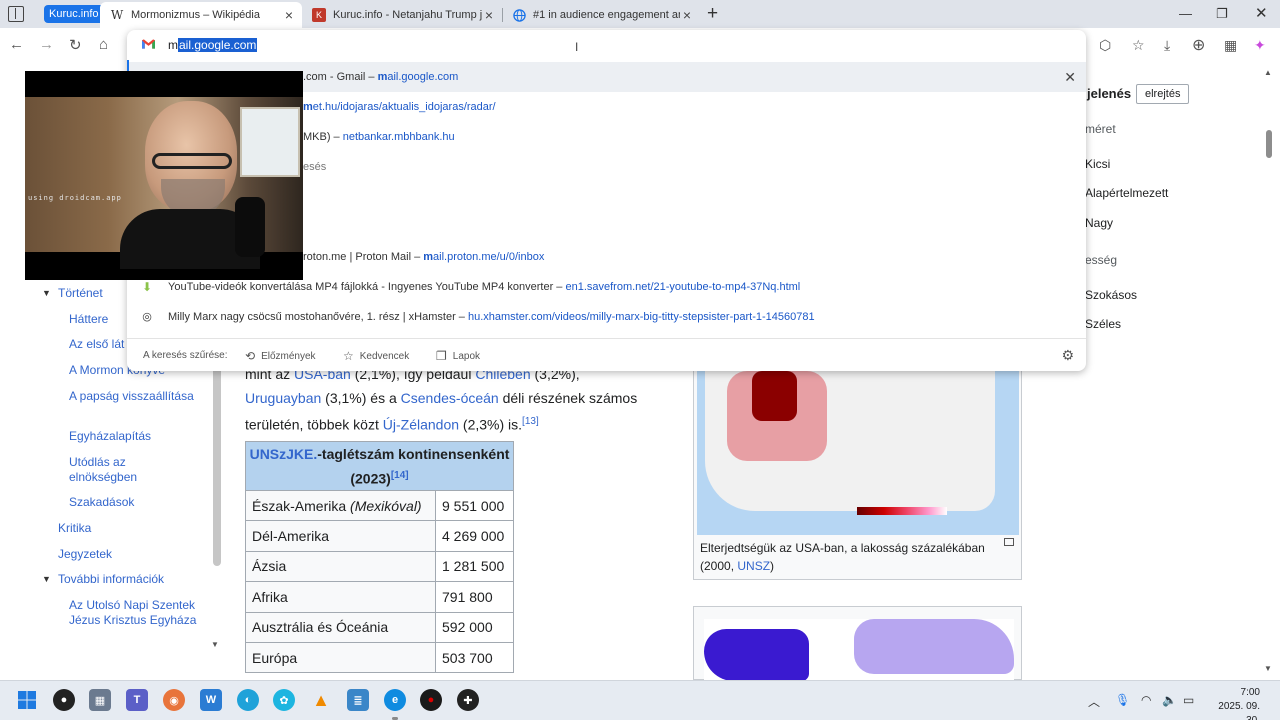 The image size is (1280, 720). I want to click on vpn-icon: ⊕, so click(1198, 45).